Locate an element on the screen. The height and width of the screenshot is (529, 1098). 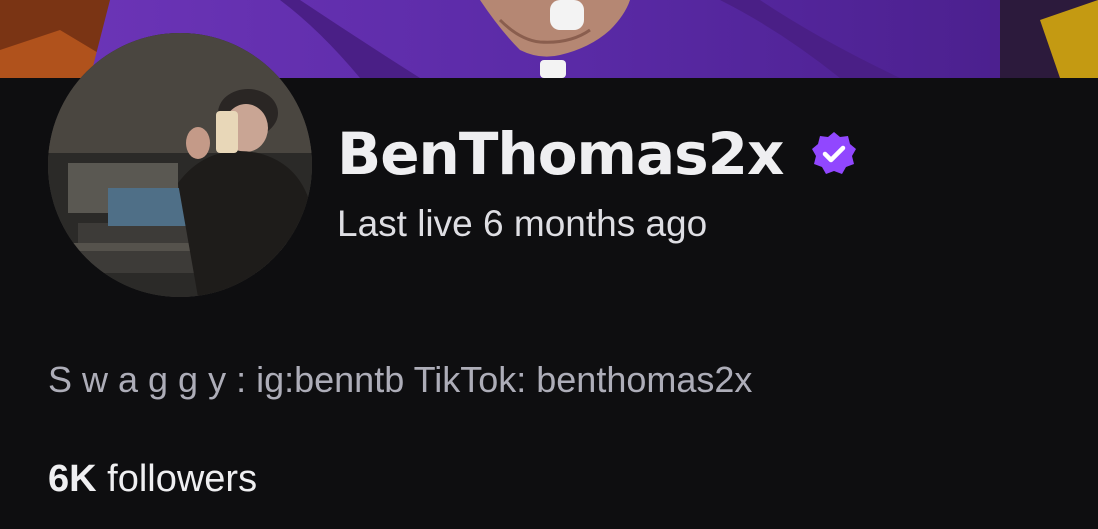
followers-number: 6K is located at coordinates (72, 479).